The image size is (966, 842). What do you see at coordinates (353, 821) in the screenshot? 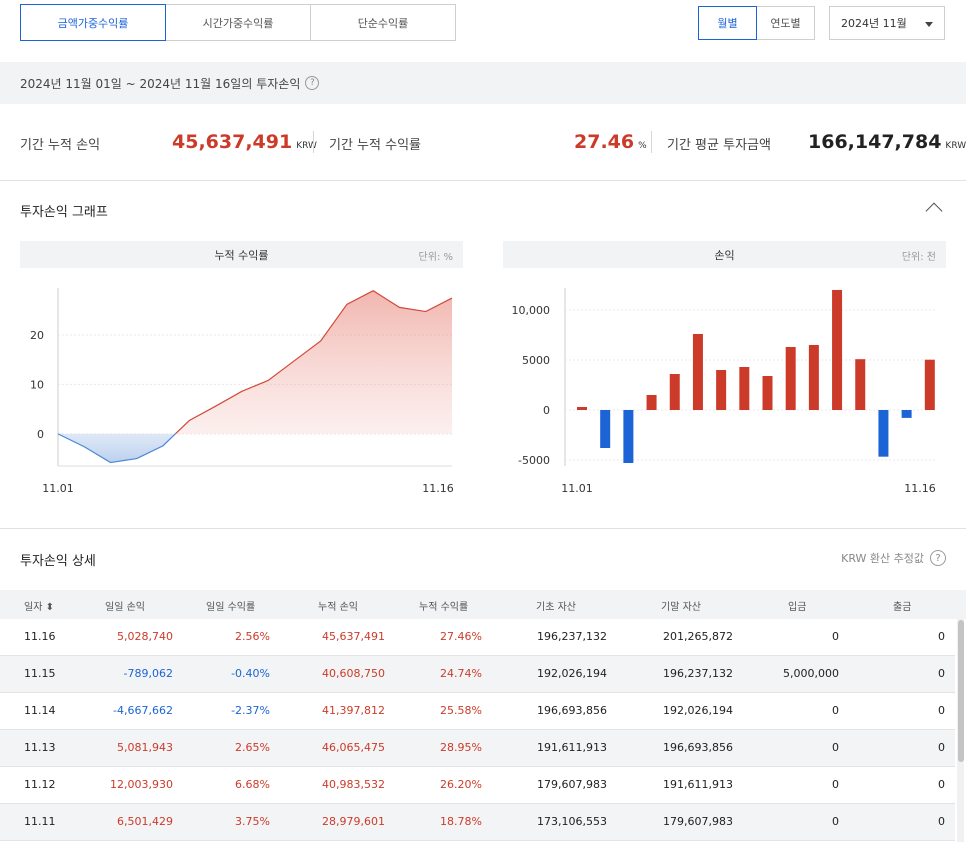
I see `cell-cum-pl: 28,979,601` at bounding box center [353, 821].